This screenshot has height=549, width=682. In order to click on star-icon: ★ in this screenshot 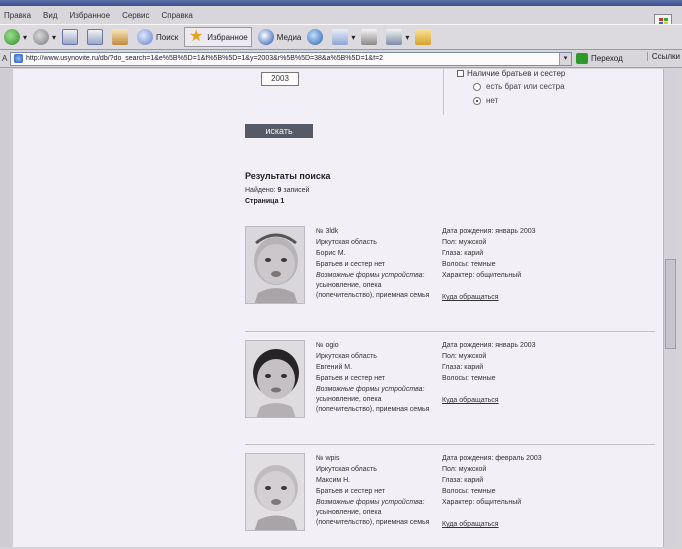, I will do `click(196, 36)`.